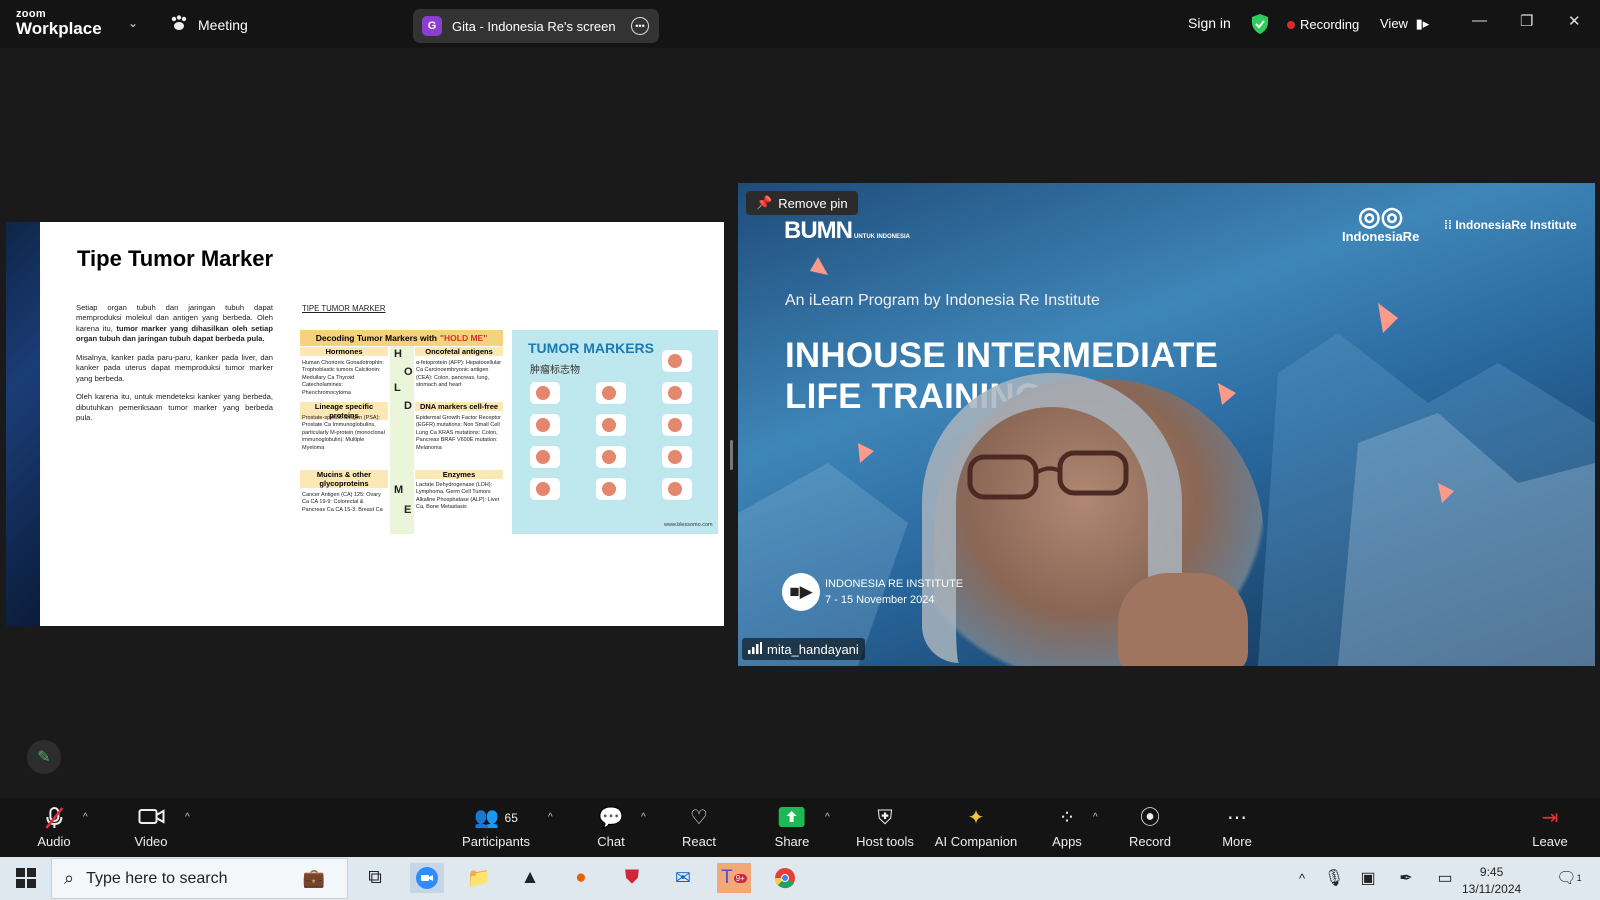 This screenshot has height=900, width=1600. I want to click on apps-button: ⁘ Apps, so click(1067, 827).